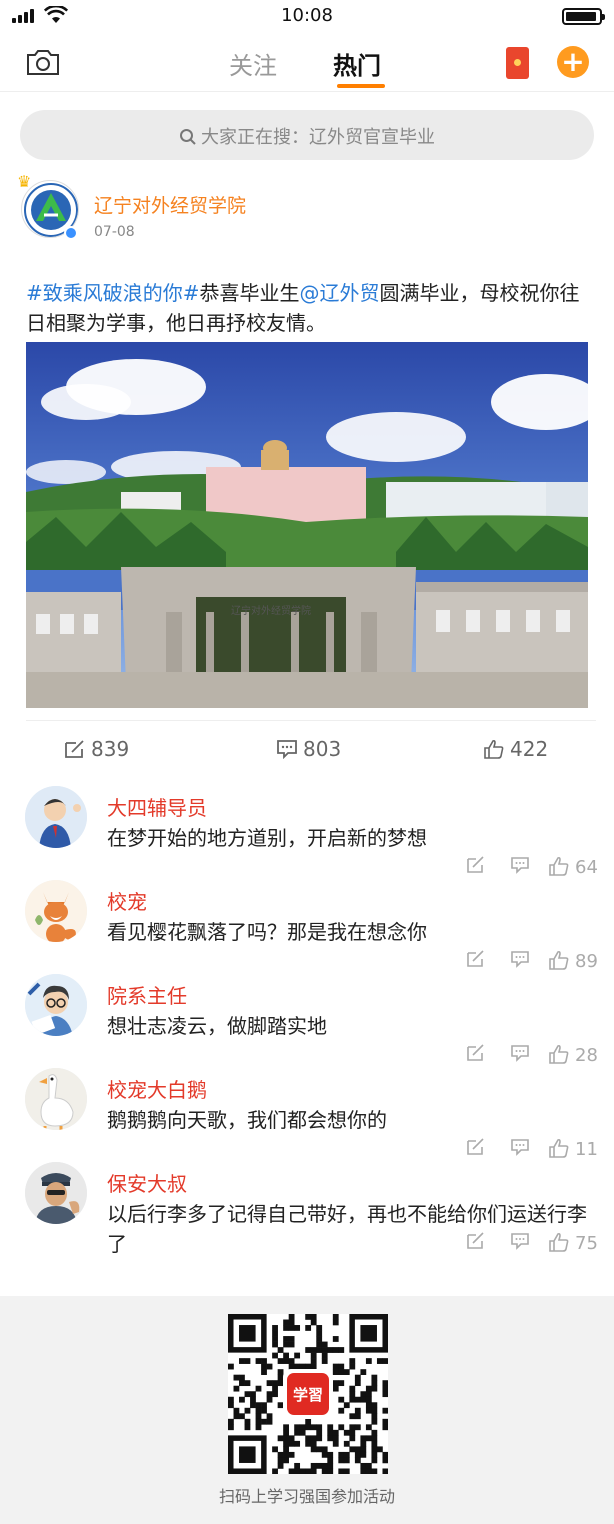 Image resolution: width=614 pixels, height=1524 pixels. I want to click on like-count: 422, so click(529, 749).